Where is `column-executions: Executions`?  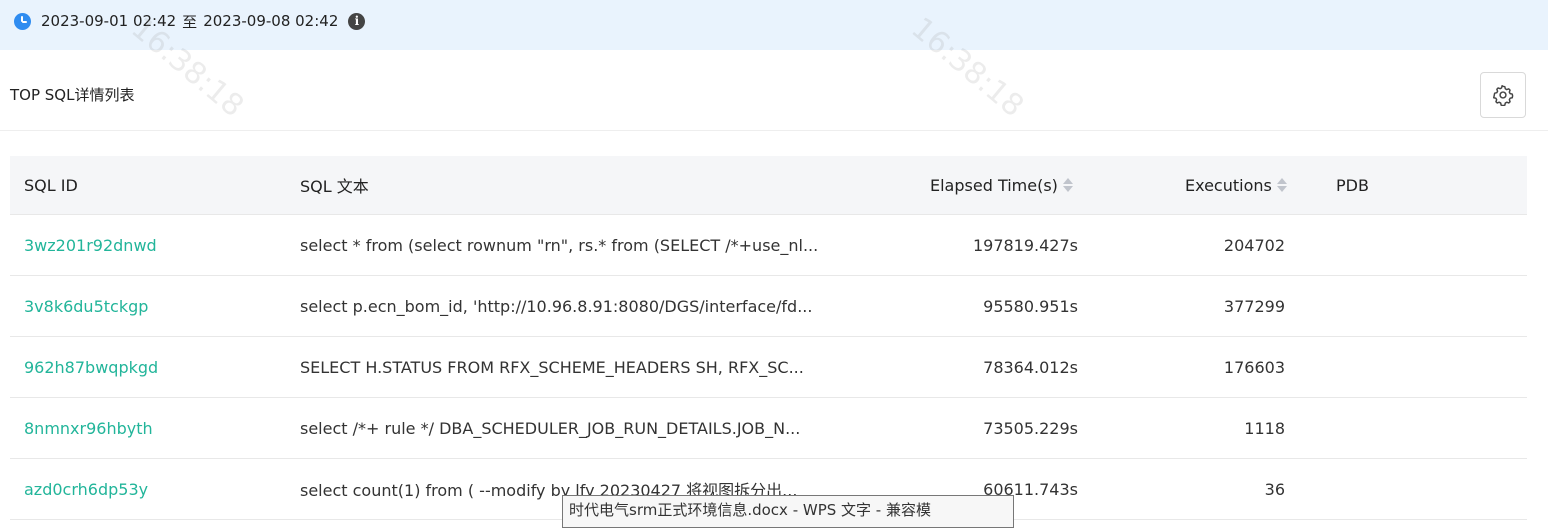 column-executions: Executions is located at coordinates (1236, 185).